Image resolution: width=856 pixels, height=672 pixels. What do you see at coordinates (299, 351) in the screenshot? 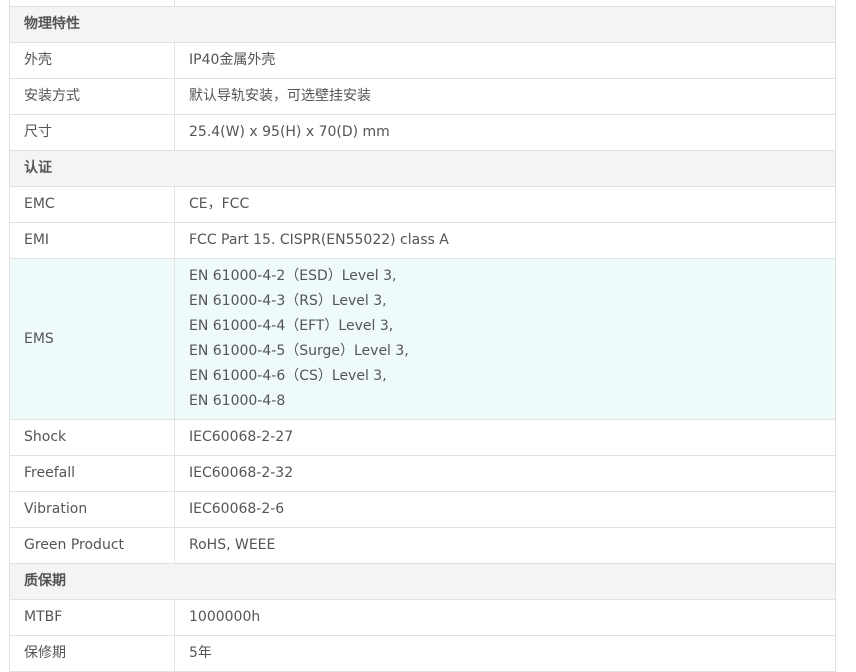
I see `row-value-line: EN 61000-4-5（Surge）Level 3,` at bounding box center [299, 351].